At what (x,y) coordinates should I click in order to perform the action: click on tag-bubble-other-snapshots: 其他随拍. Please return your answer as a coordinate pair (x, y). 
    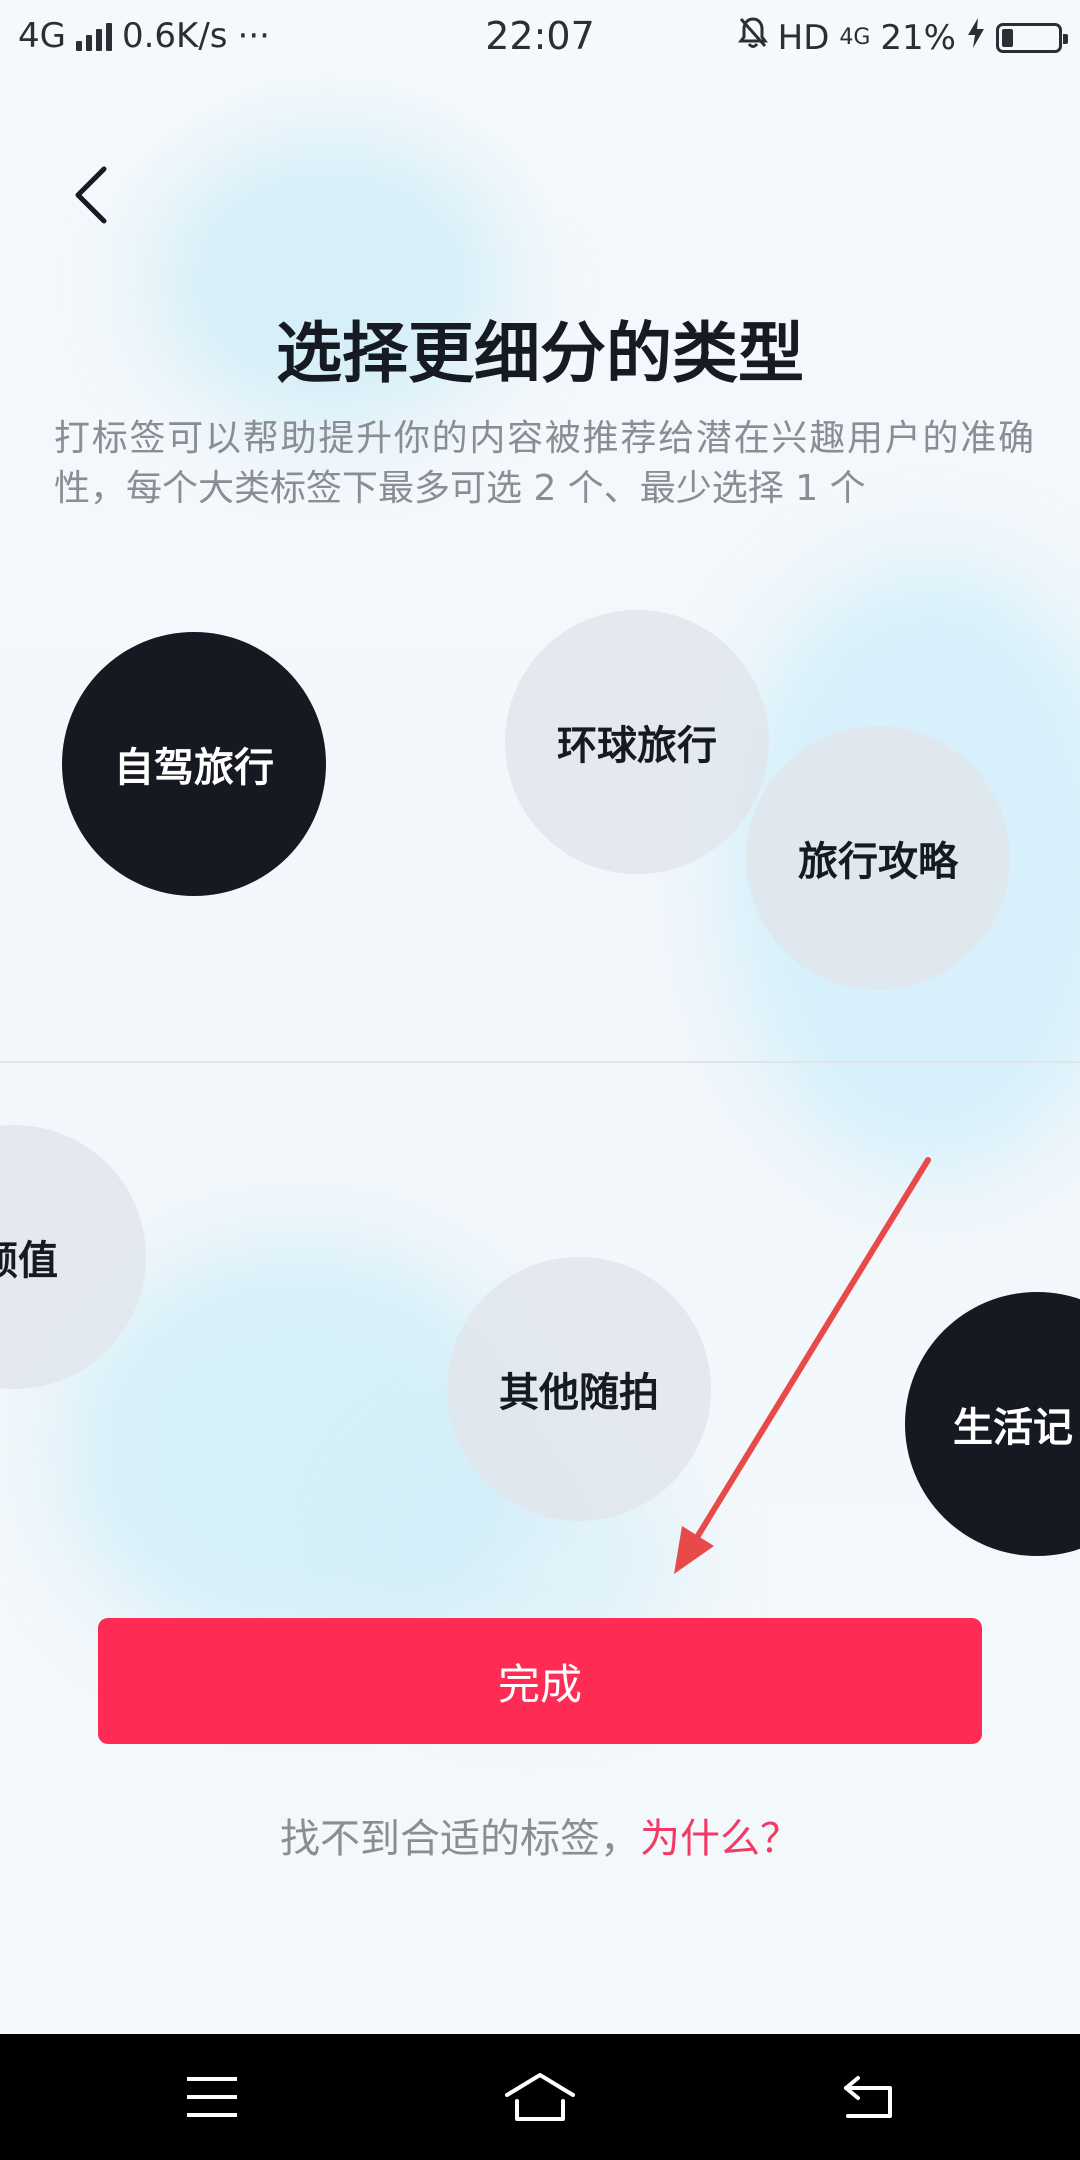
    Looking at the image, I should click on (579, 1389).